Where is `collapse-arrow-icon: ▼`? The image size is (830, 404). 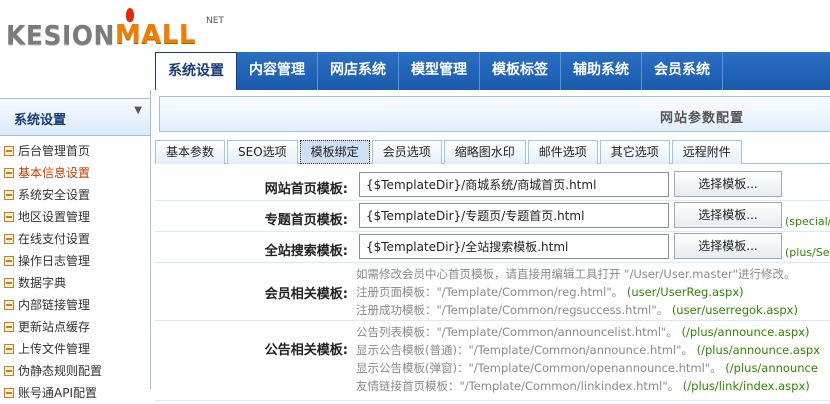
collapse-arrow-icon: ▼ is located at coordinates (138, 110).